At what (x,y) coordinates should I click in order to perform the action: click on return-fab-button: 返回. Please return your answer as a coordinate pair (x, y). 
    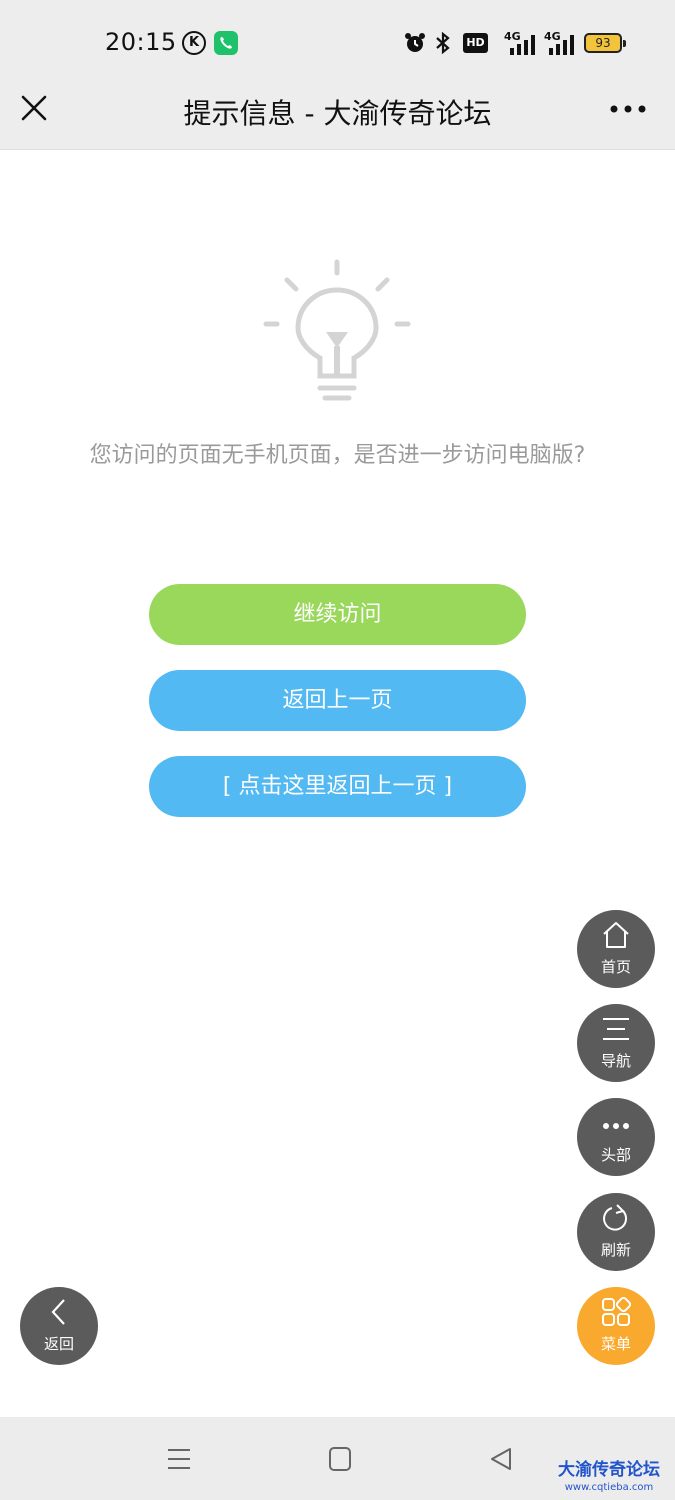
    Looking at the image, I should click on (59, 1326).